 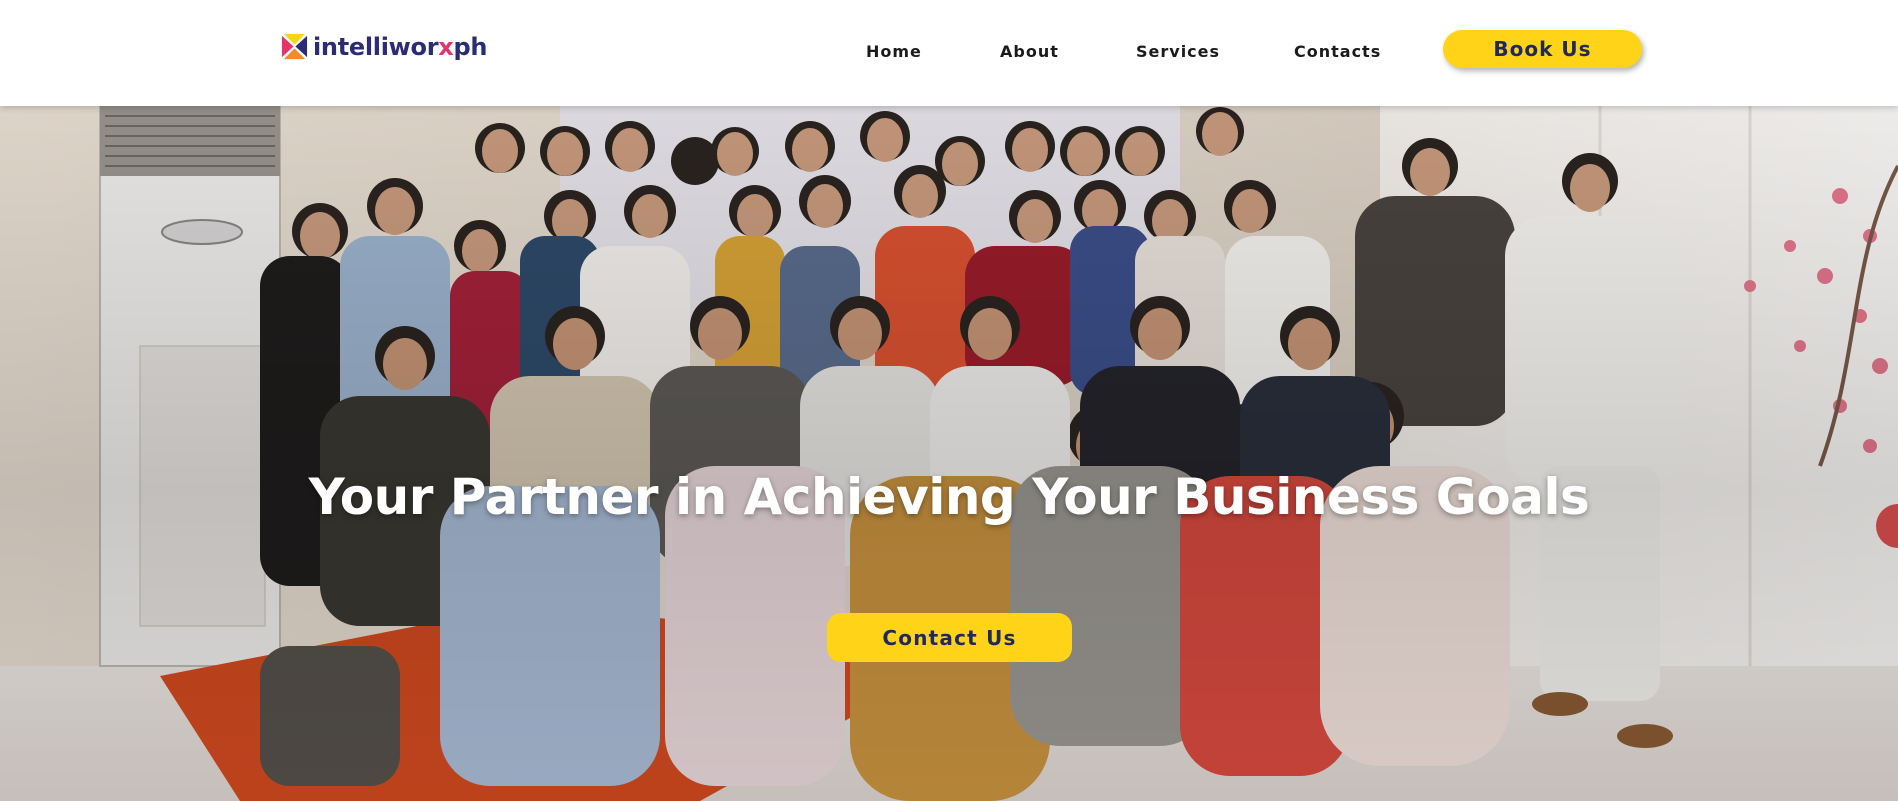 I want to click on nav-services: Services, so click(x=1178, y=51).